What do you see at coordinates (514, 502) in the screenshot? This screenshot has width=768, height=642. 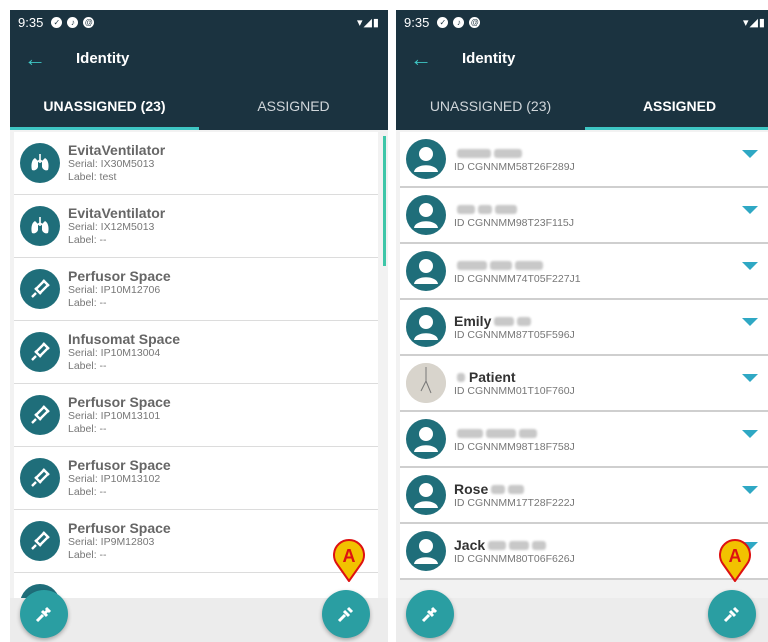 I see `patient-id: ID CGNNMM17T28F222J` at bounding box center [514, 502].